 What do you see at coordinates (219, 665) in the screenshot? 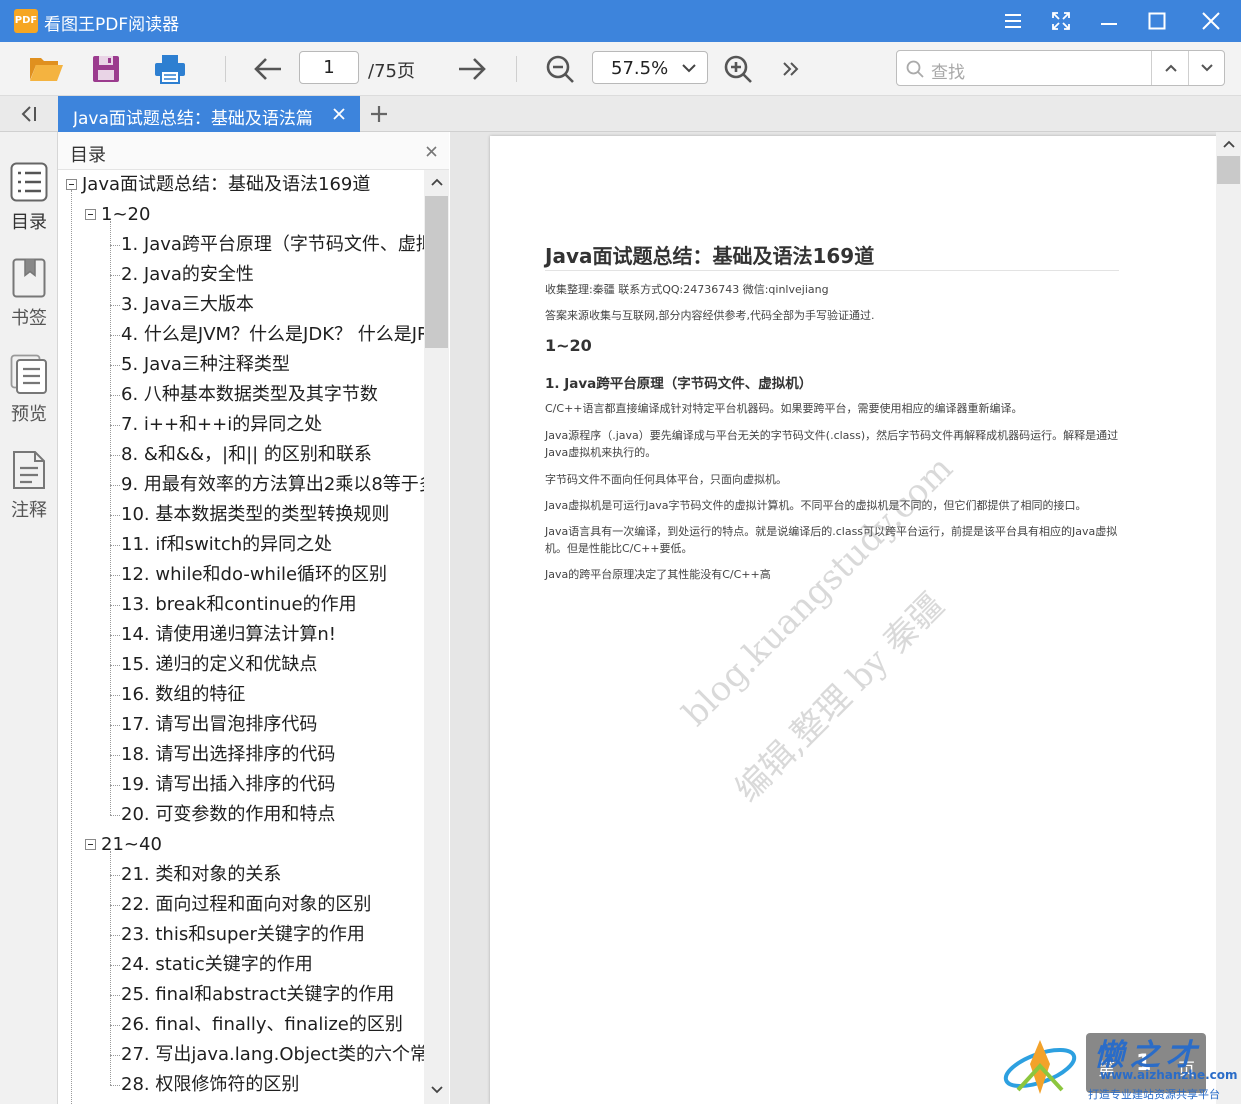
I see `toc-item: 15. 递归的定义和优缺点` at bounding box center [219, 665].